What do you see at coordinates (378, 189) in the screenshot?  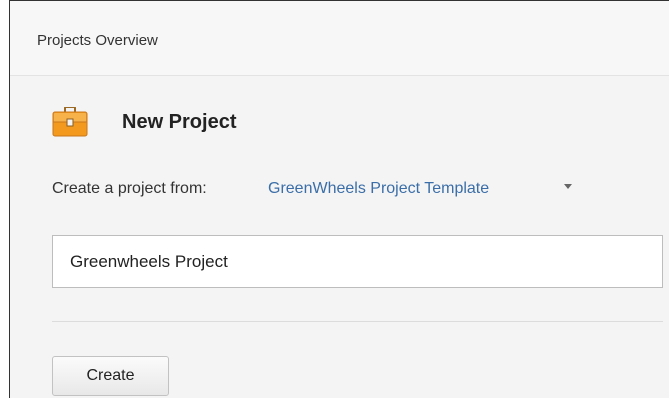 I see `template-dropdown: GreenWheels Project Template` at bounding box center [378, 189].